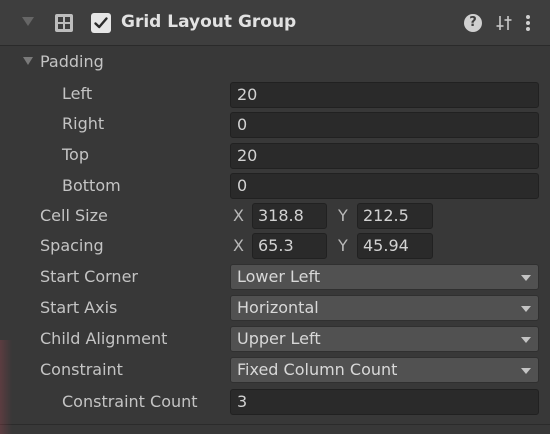 This screenshot has height=434, width=550. What do you see at coordinates (384, 402) in the screenshot?
I see `constraint-count-field: 3` at bounding box center [384, 402].